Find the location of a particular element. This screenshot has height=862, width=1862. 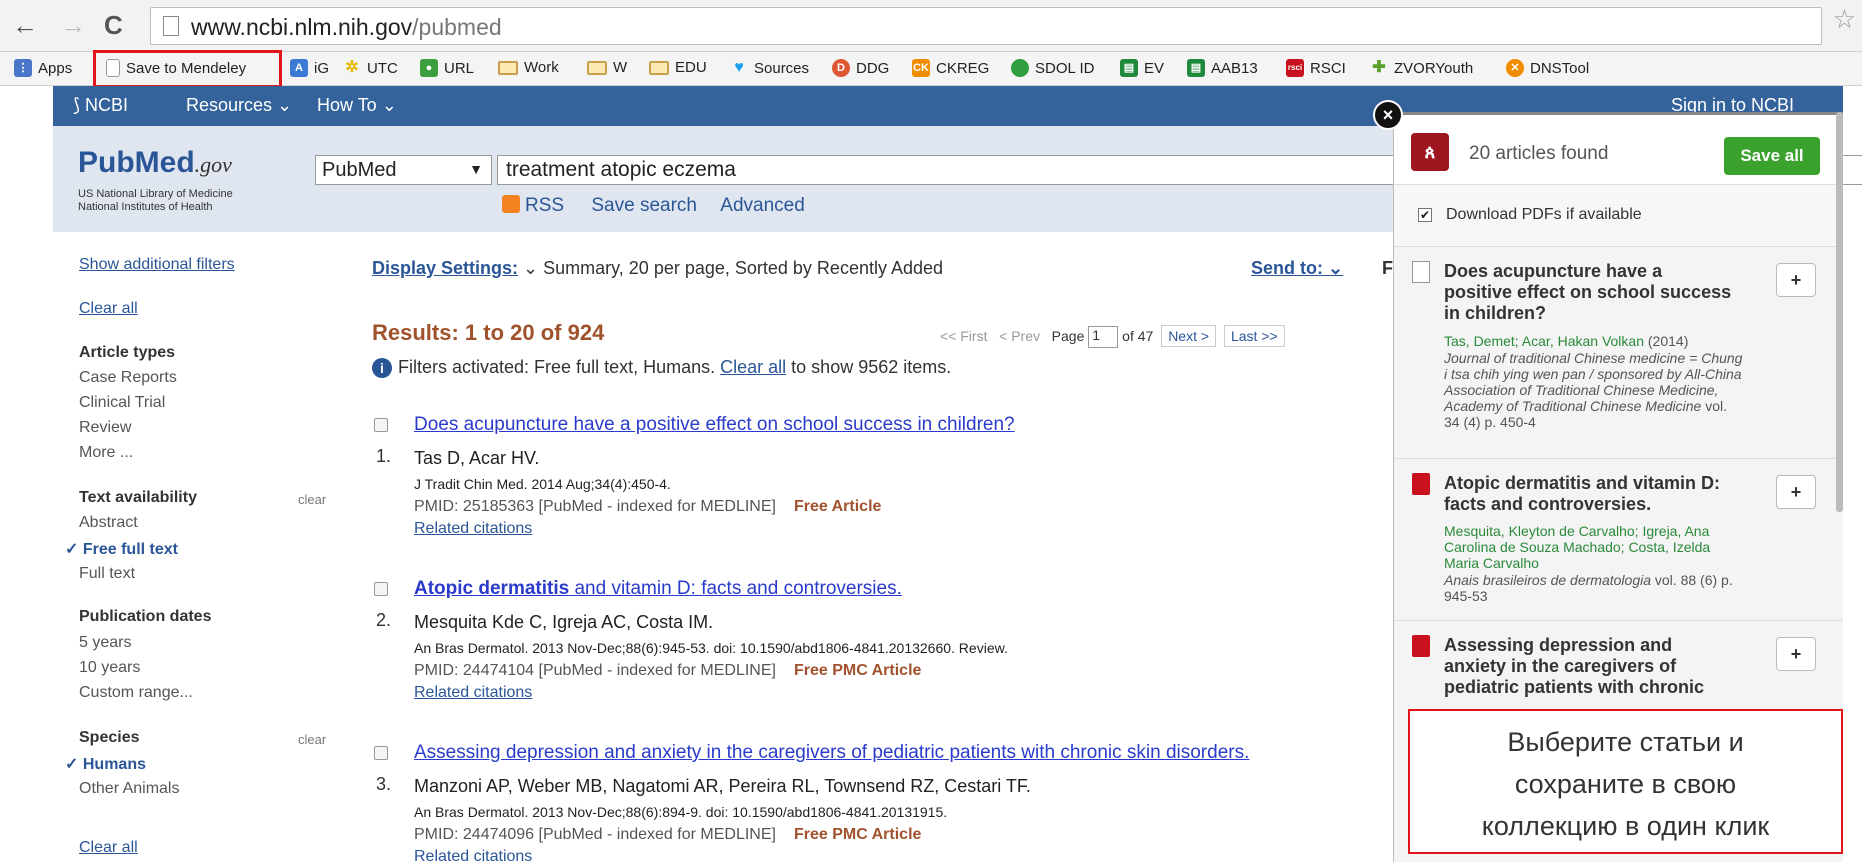

translate-icon: A is located at coordinates (299, 68).